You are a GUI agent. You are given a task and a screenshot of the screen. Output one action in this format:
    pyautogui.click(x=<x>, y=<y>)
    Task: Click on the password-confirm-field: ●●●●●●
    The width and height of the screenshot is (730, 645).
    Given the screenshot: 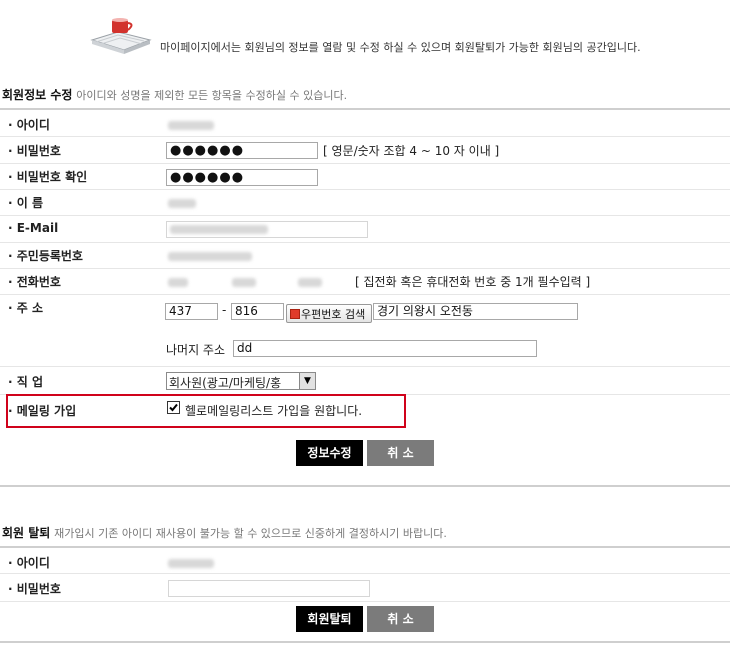 What is the action you would take?
    pyautogui.click(x=242, y=177)
    